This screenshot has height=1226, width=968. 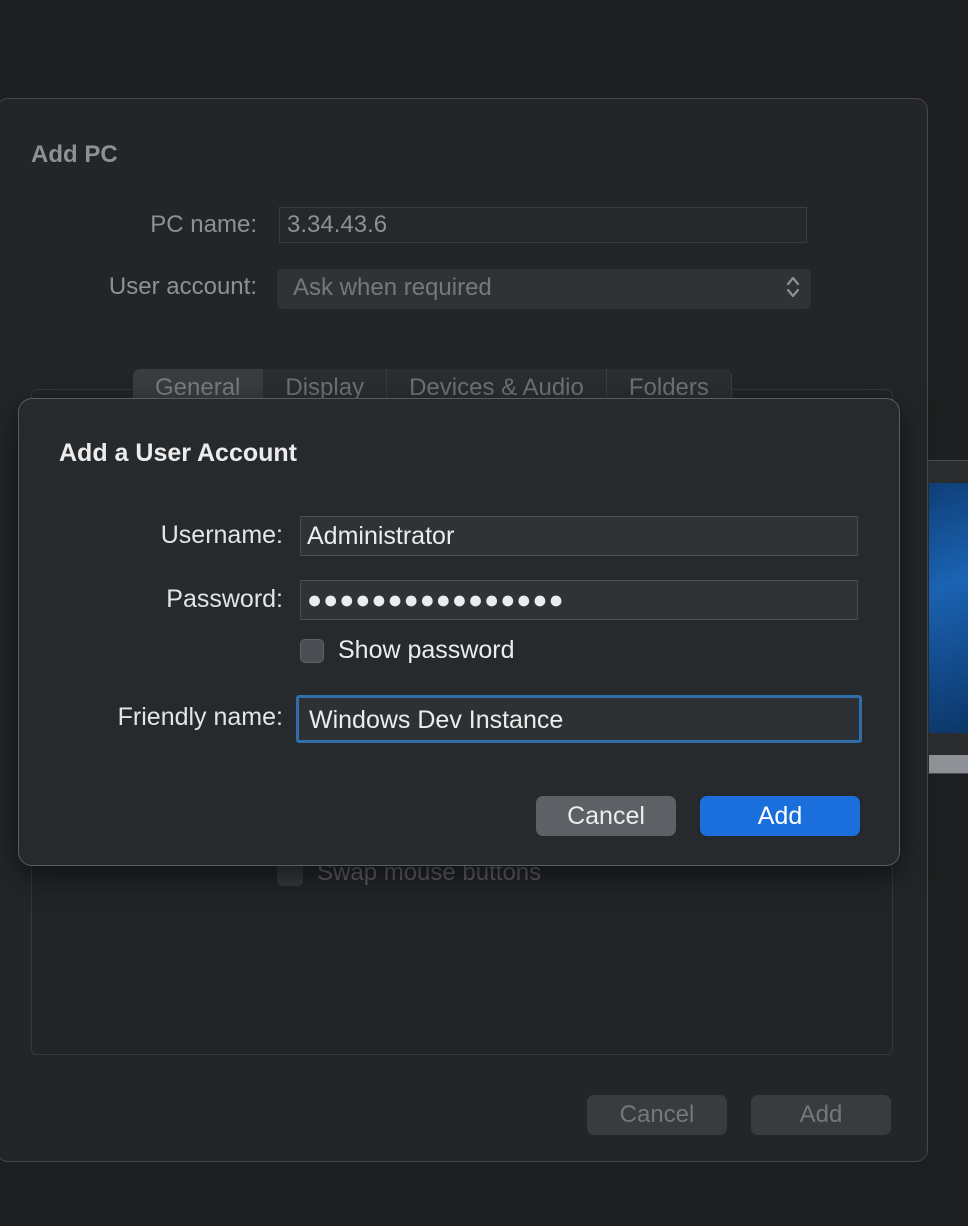 I want to click on chevron-up-down-icon, so click(x=793, y=288).